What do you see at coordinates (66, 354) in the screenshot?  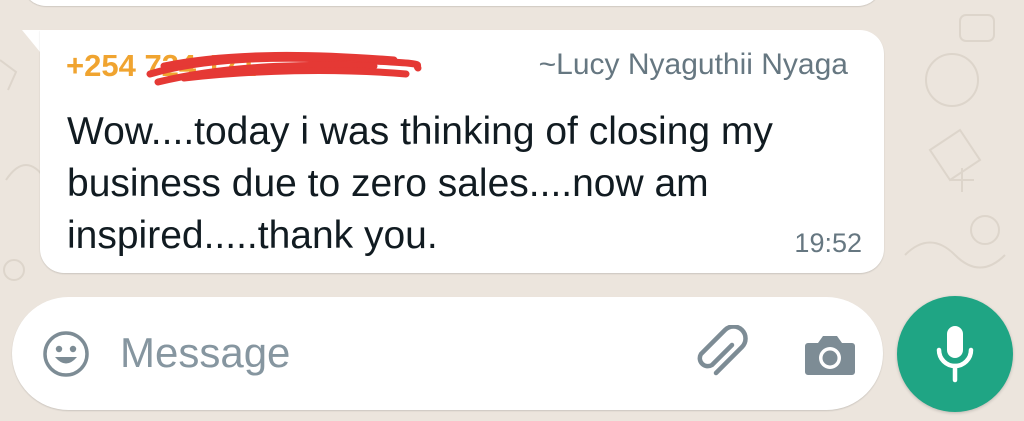 I see `emoji-icon` at bounding box center [66, 354].